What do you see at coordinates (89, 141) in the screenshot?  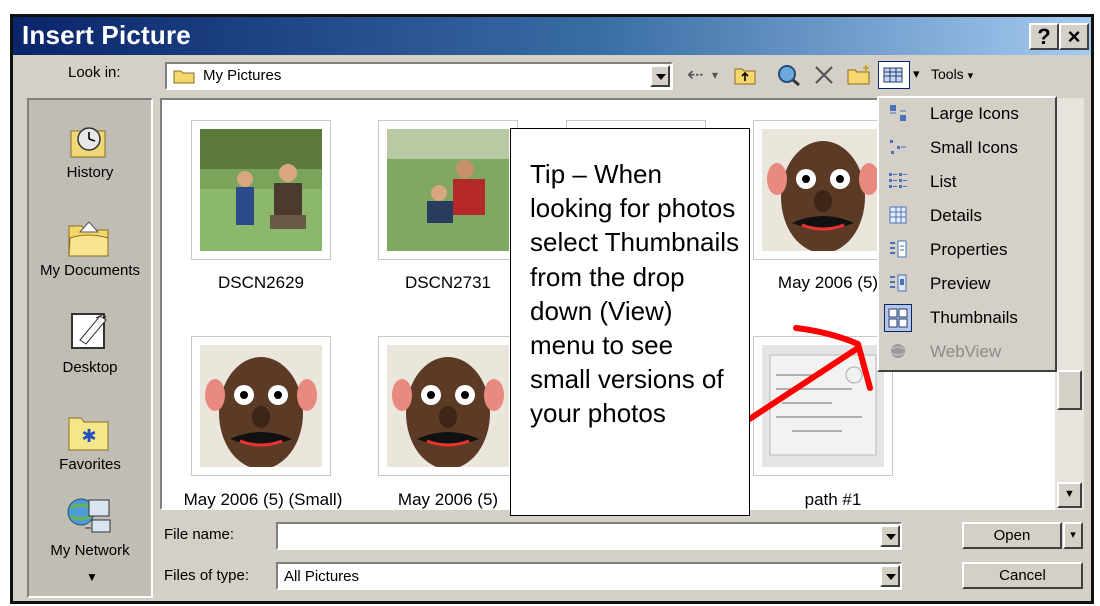 I see `history-icon` at bounding box center [89, 141].